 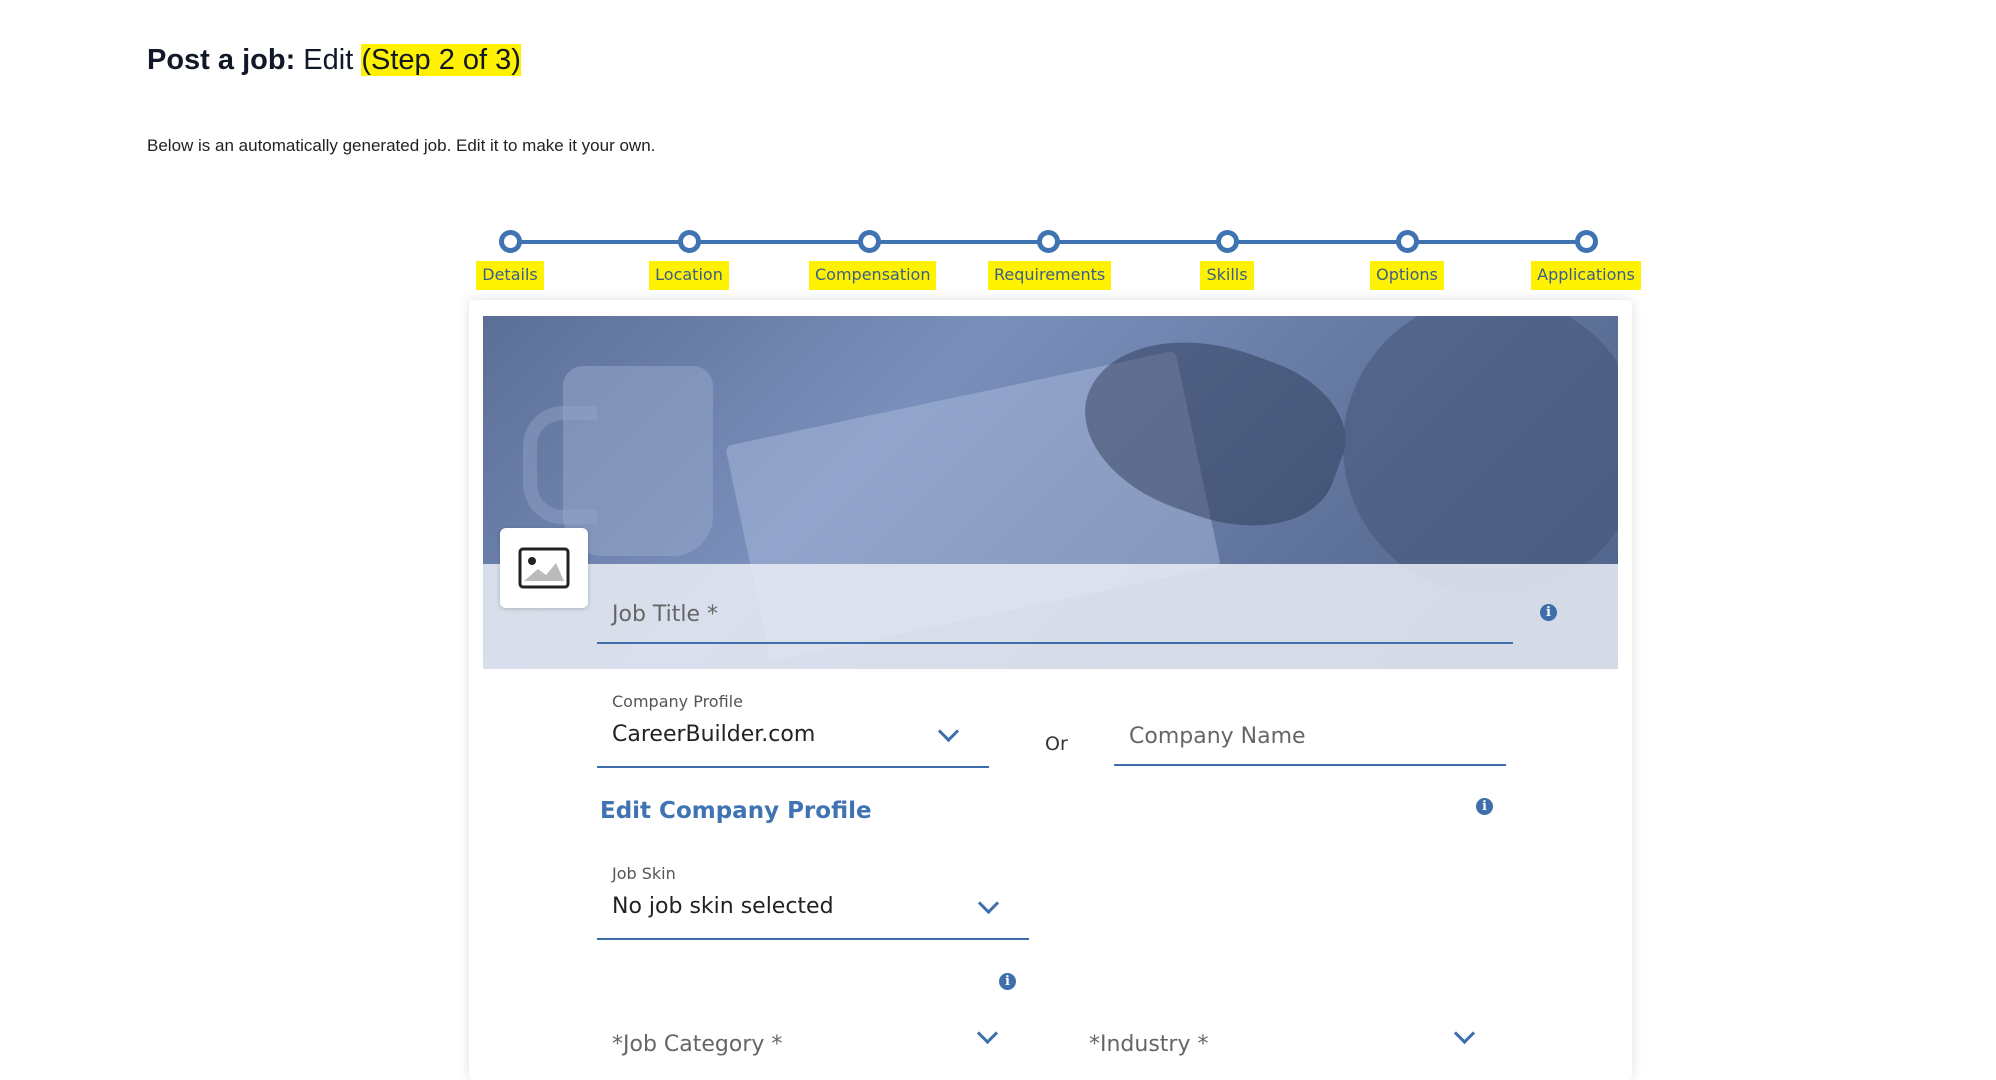 What do you see at coordinates (510, 258) in the screenshot?
I see `step-details: Details` at bounding box center [510, 258].